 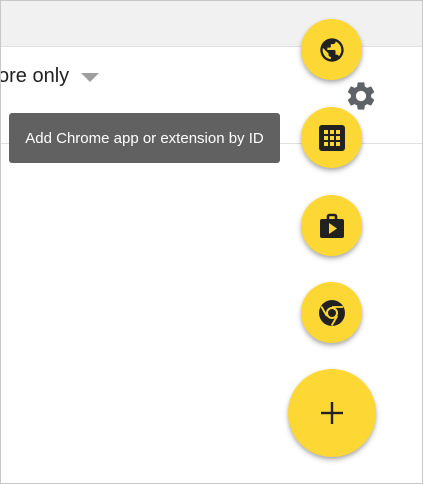 I want to click on globe-icon, so click(x=331, y=49).